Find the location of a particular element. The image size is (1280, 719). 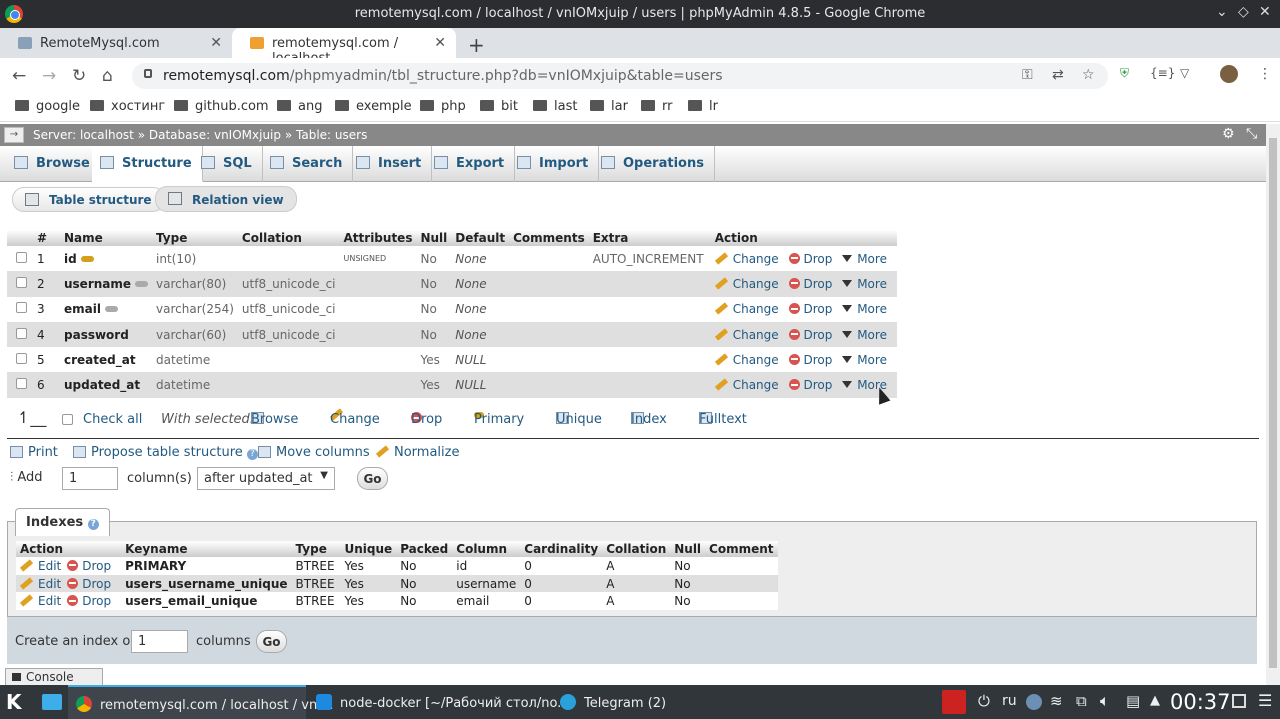

translate-icon: ⇄ is located at coordinates (1058, 75).